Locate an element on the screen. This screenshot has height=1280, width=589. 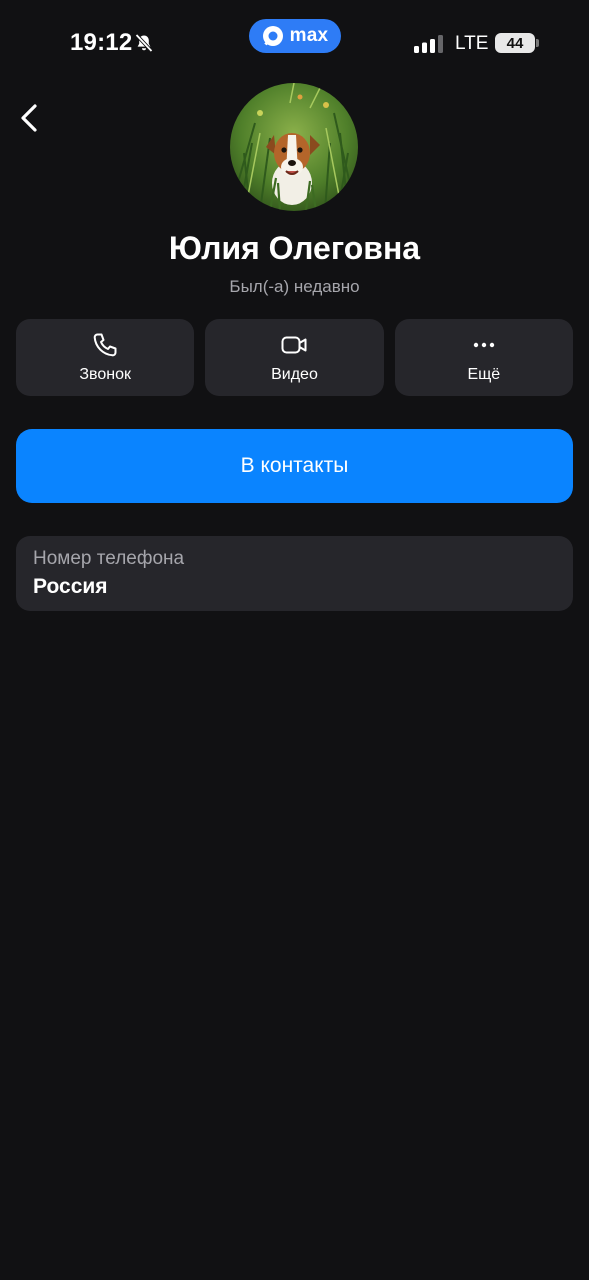
call-button: Звонок is located at coordinates (105, 357).